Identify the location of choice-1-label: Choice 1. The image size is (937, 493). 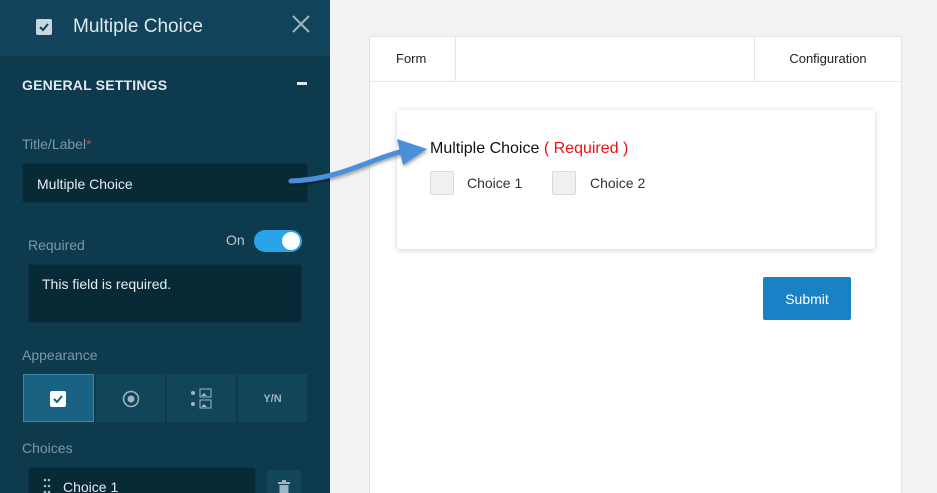
(495, 183).